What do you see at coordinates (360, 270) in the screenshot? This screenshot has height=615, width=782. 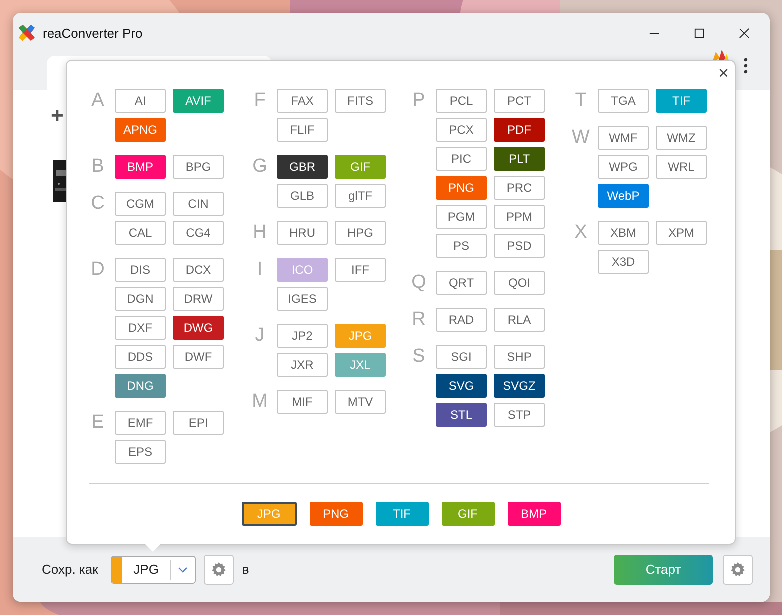 I see `format-button: IFF` at bounding box center [360, 270].